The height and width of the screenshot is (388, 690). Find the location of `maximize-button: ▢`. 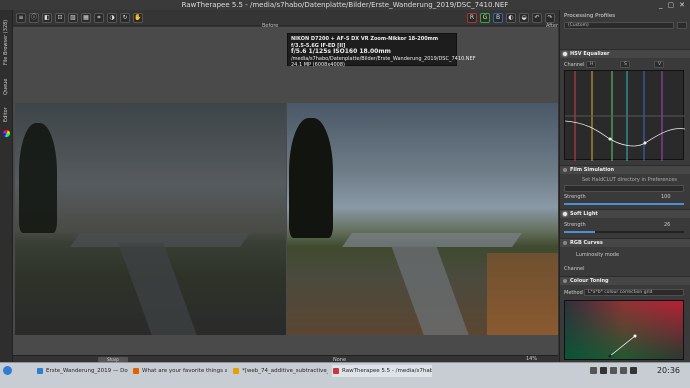

maximize-button: ▢ is located at coordinates (671, 5).